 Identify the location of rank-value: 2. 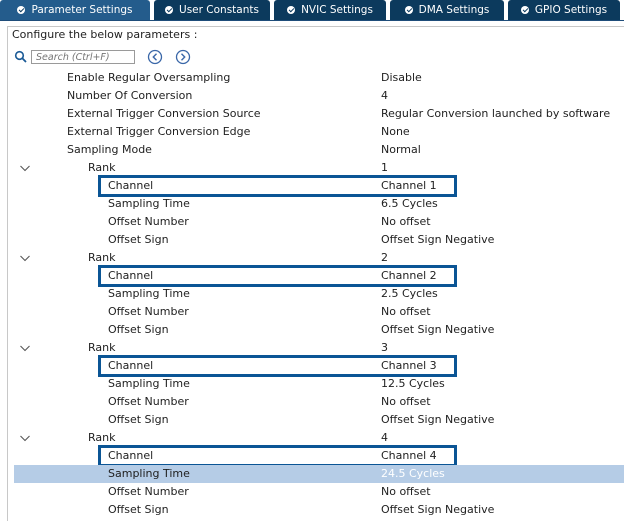
(384, 257).